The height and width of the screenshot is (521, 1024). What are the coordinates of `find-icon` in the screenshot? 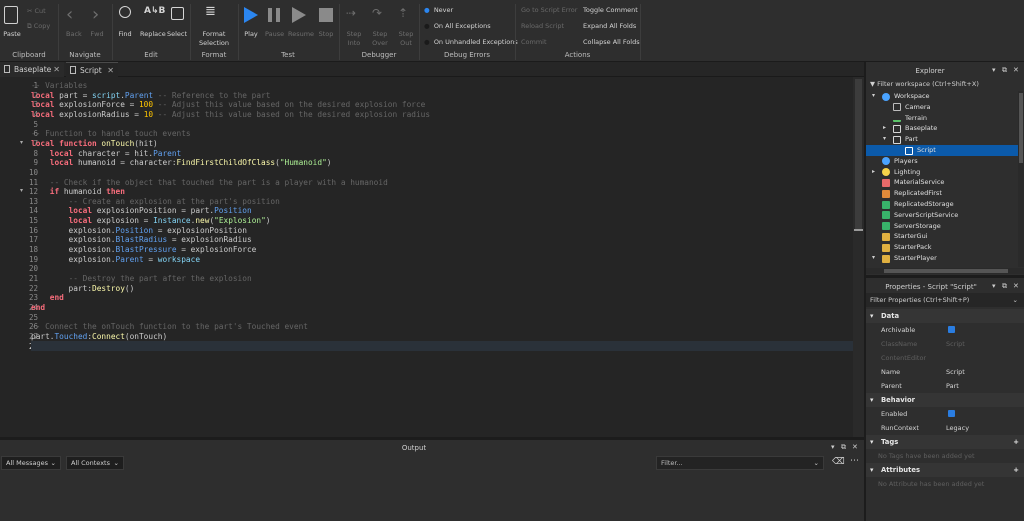 It's located at (125, 12).